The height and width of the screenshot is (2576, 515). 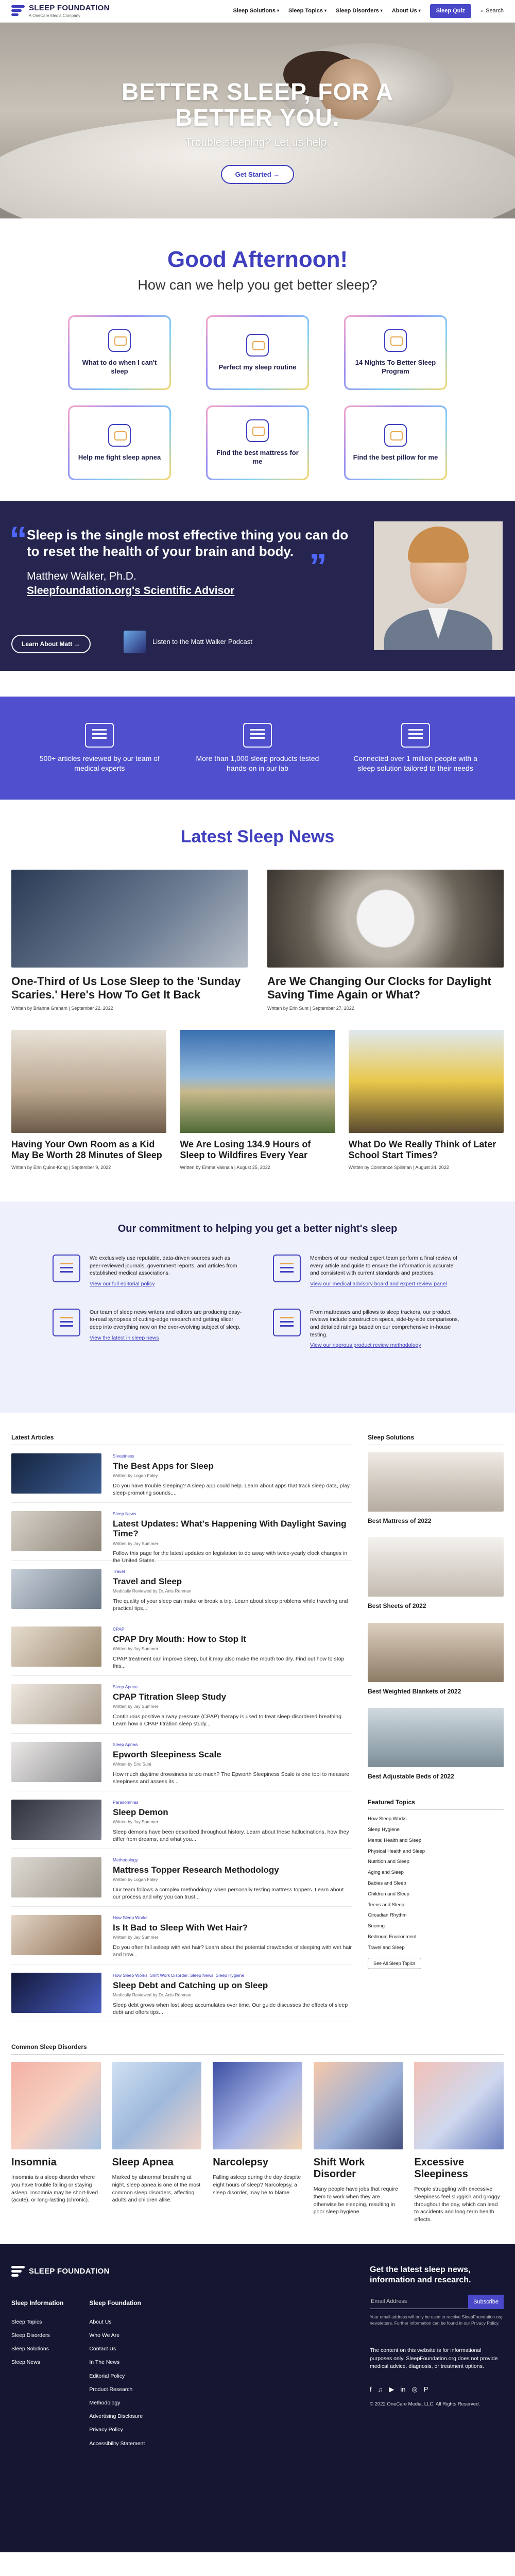 I want to click on instagram-icon: ◎, so click(x=415, y=2389).